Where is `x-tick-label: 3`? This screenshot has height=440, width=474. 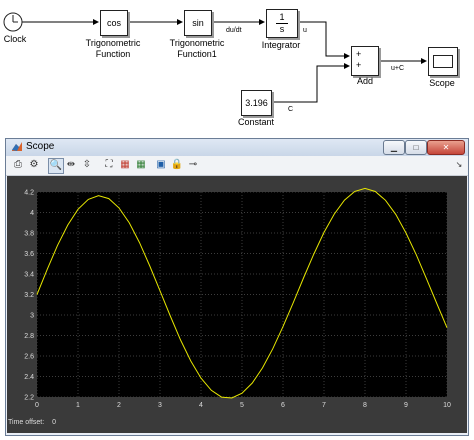 x-tick-label: 3 is located at coordinates (160, 405).